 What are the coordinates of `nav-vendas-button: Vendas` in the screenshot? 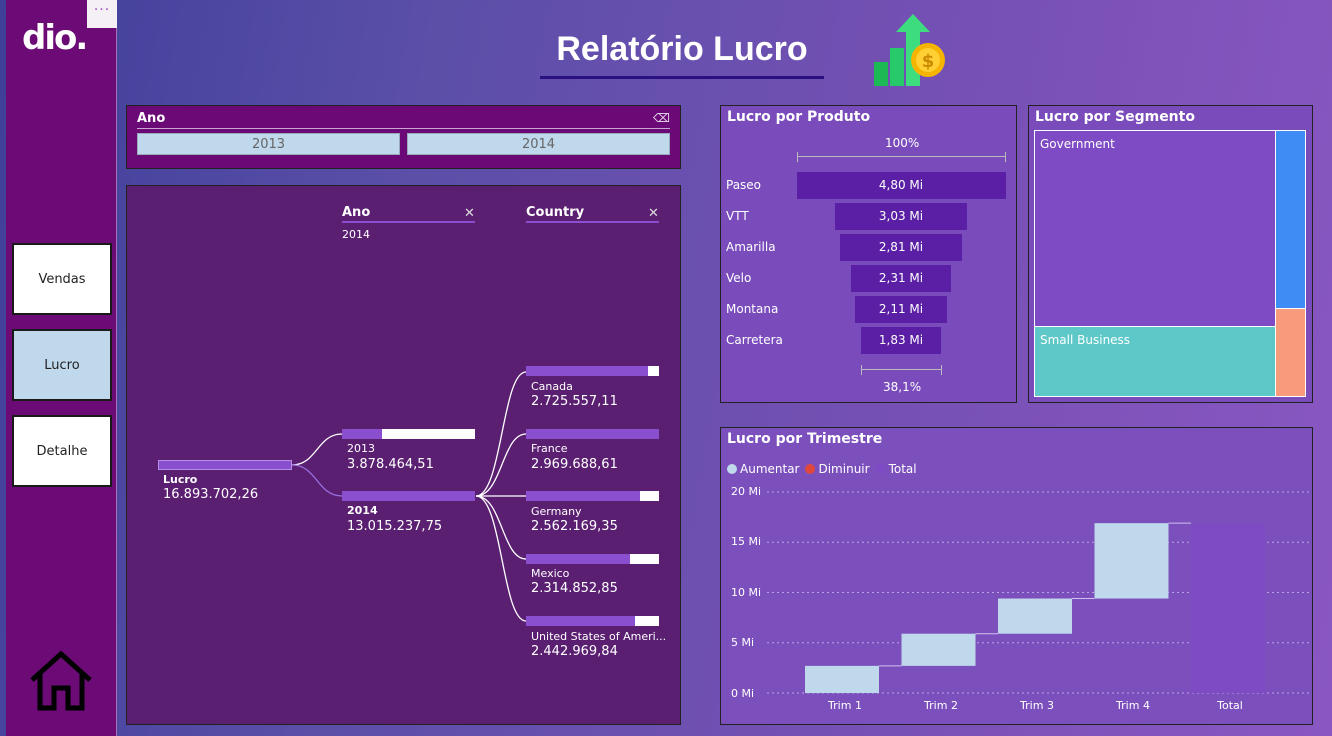 It's located at (62, 279).